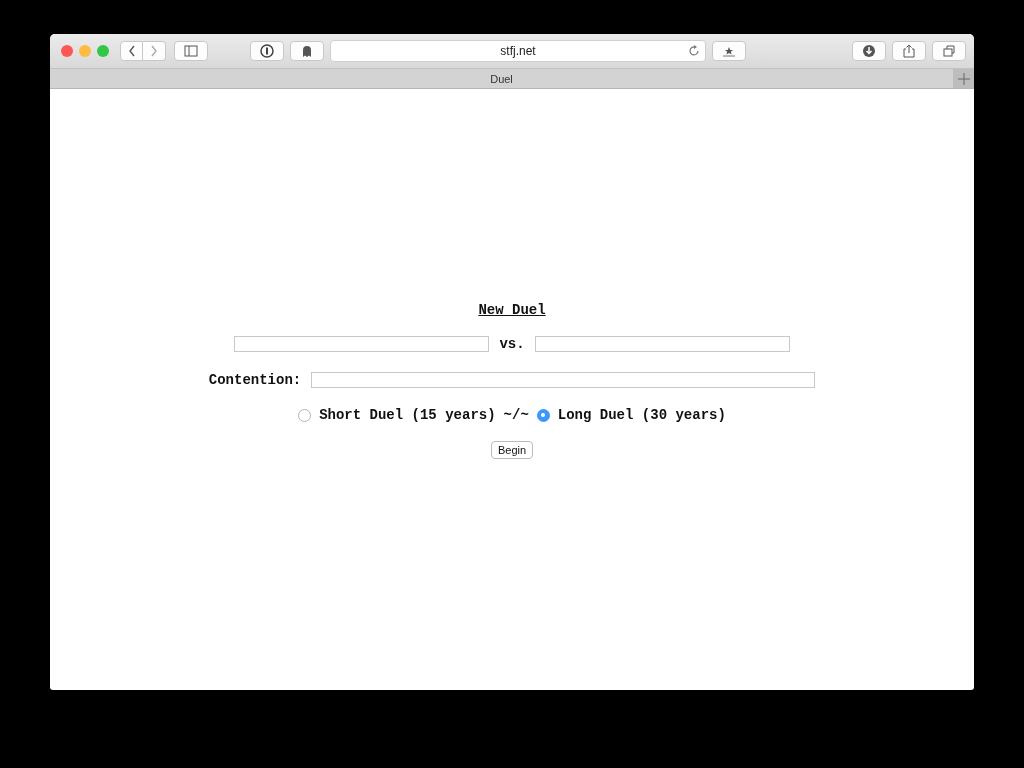  I want to click on form-title: New Duel, so click(512, 310).